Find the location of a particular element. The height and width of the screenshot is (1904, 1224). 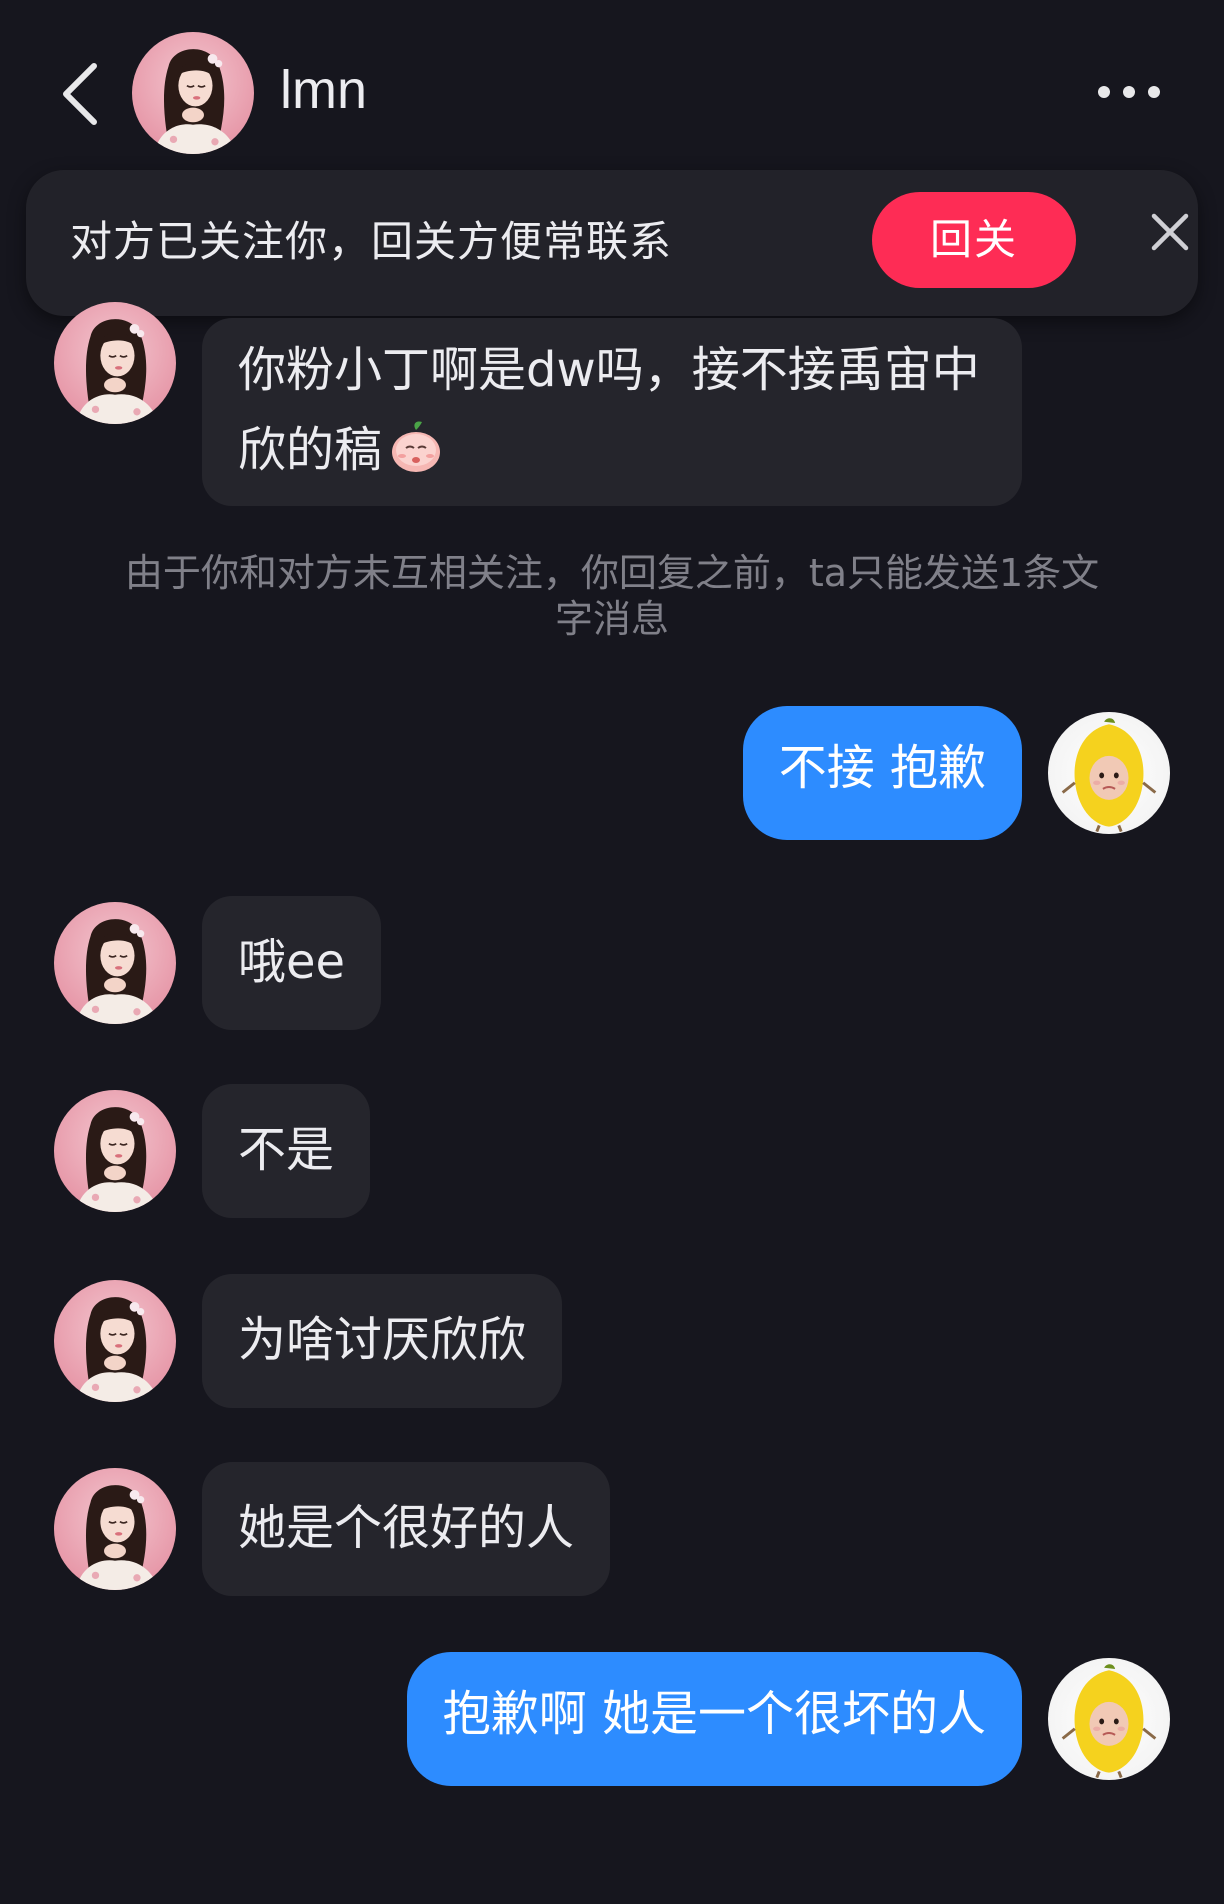

message-text: 为啥讨厌欣欣 is located at coordinates (382, 1340).